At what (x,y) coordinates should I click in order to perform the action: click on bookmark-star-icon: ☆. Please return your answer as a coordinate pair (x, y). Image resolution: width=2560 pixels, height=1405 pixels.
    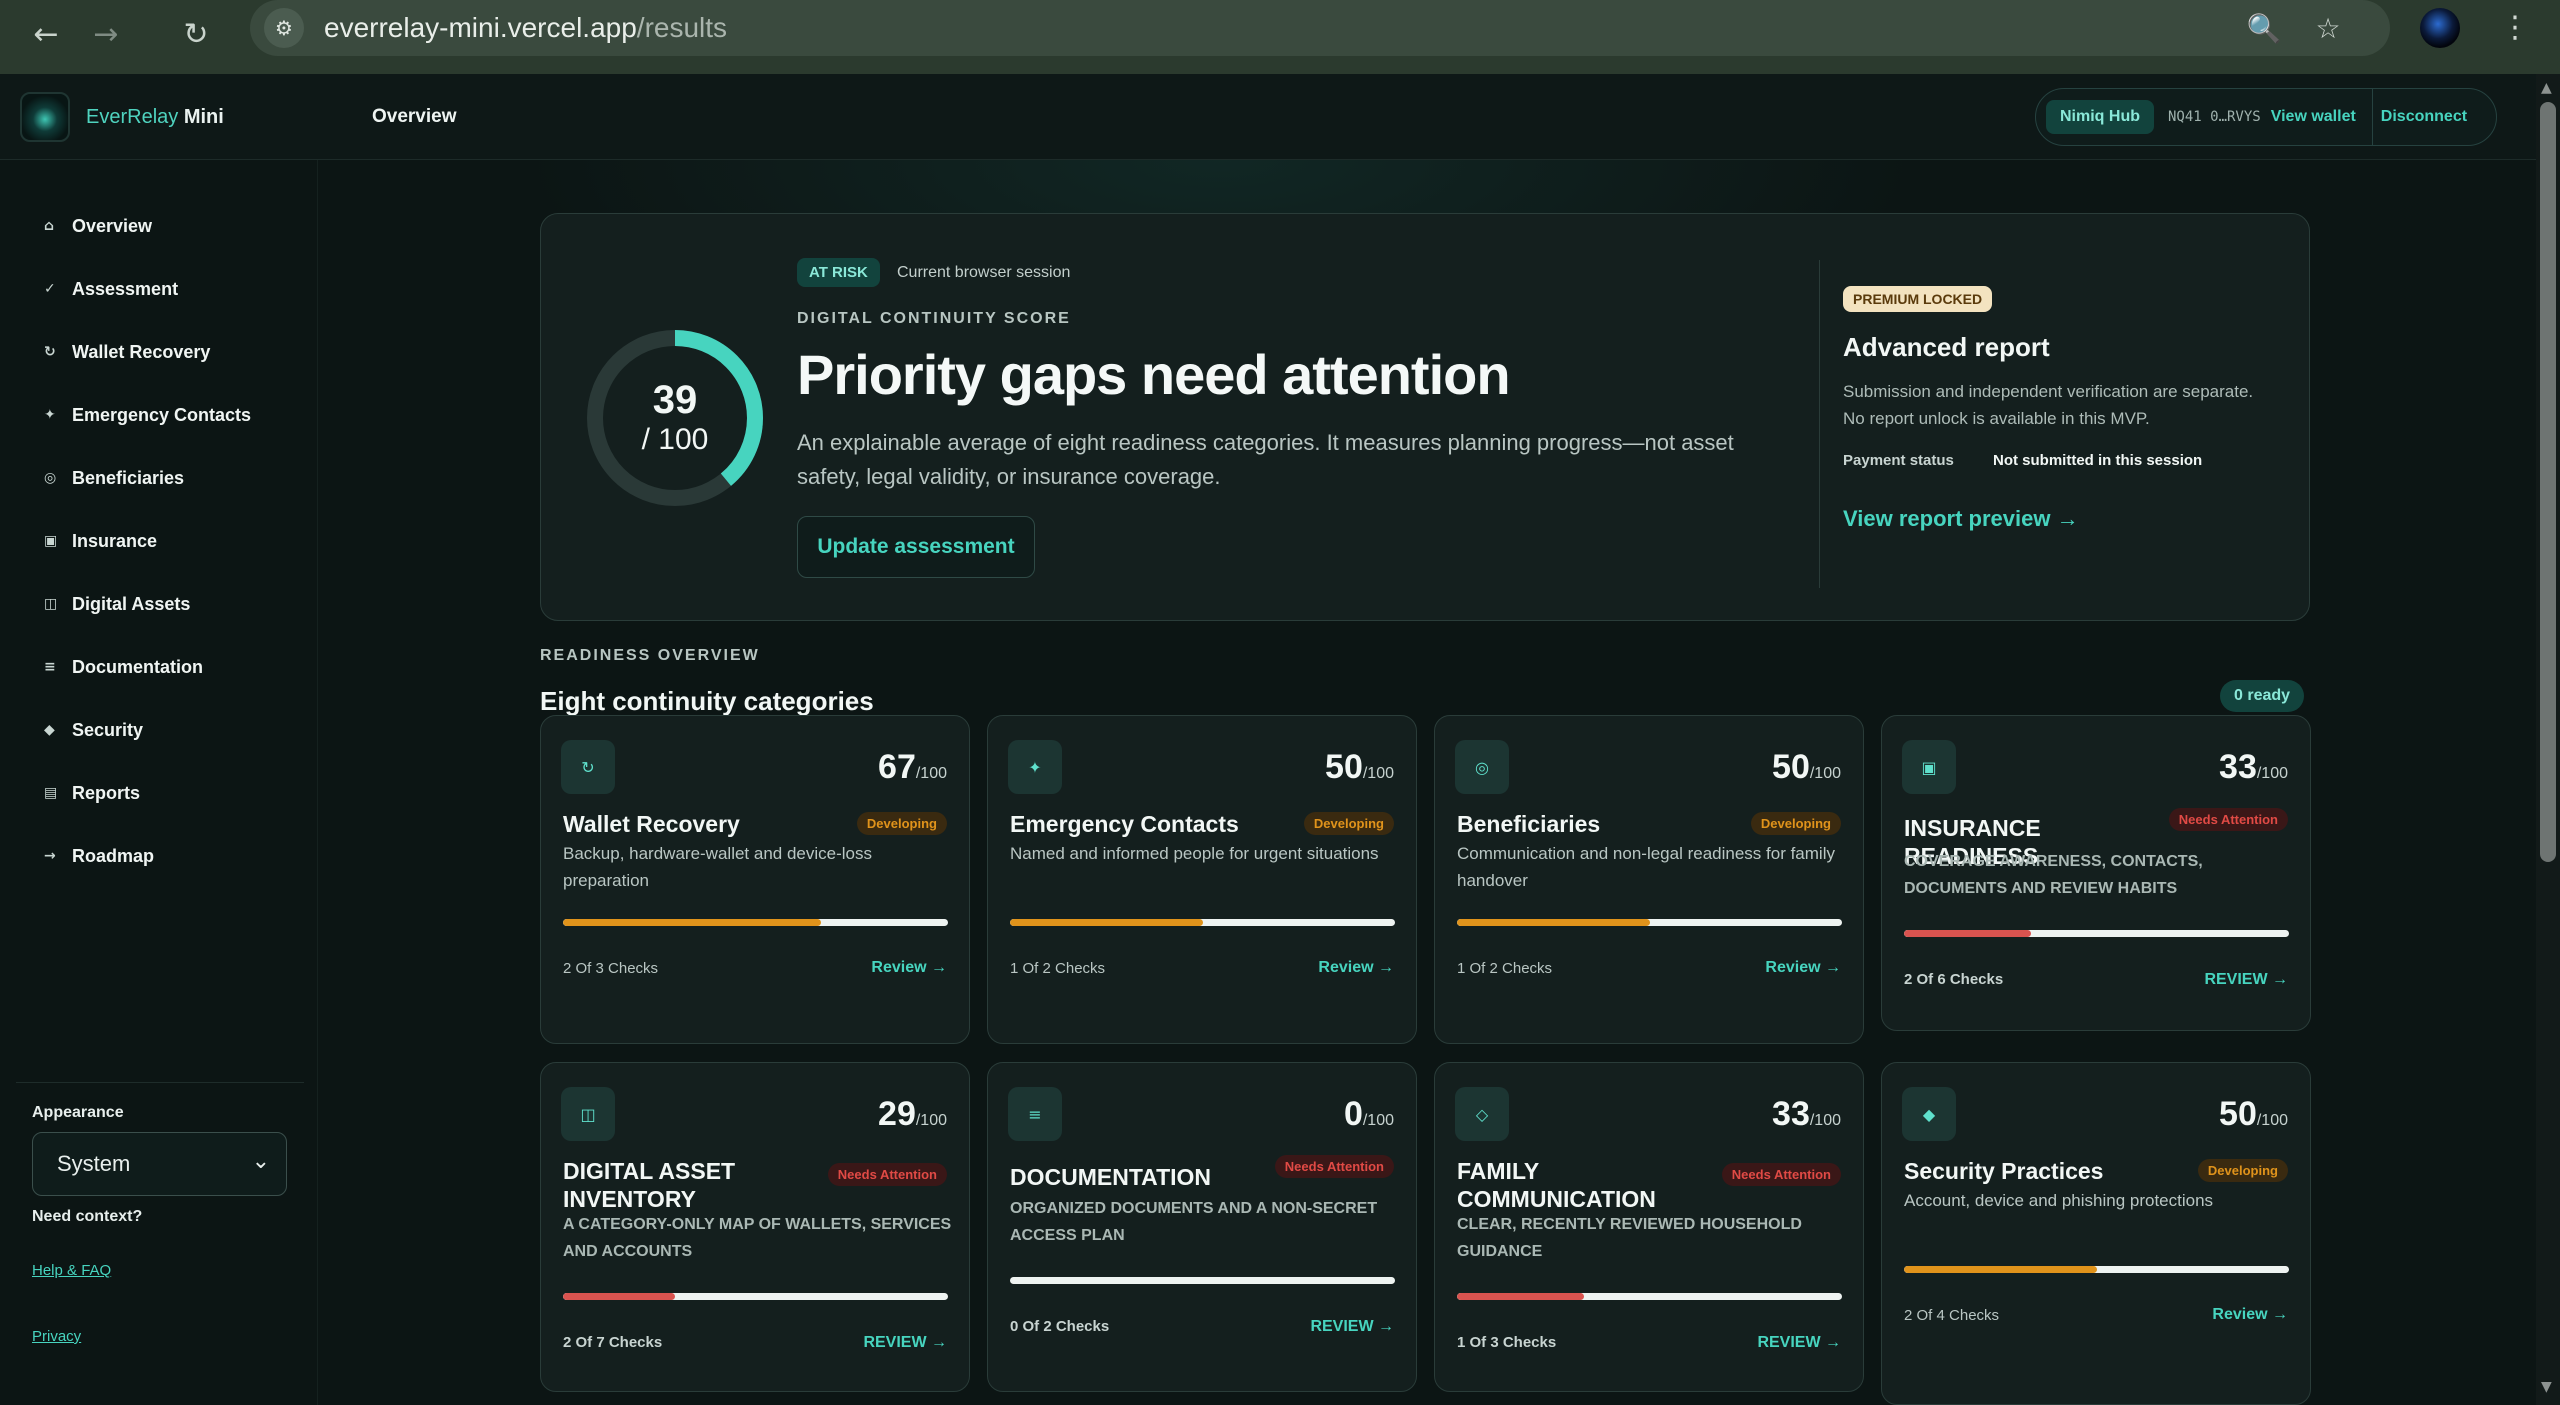
    Looking at the image, I should click on (2328, 28).